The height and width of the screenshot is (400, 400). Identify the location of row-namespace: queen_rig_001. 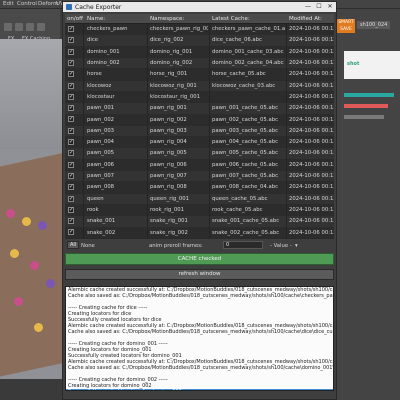
(170, 198).